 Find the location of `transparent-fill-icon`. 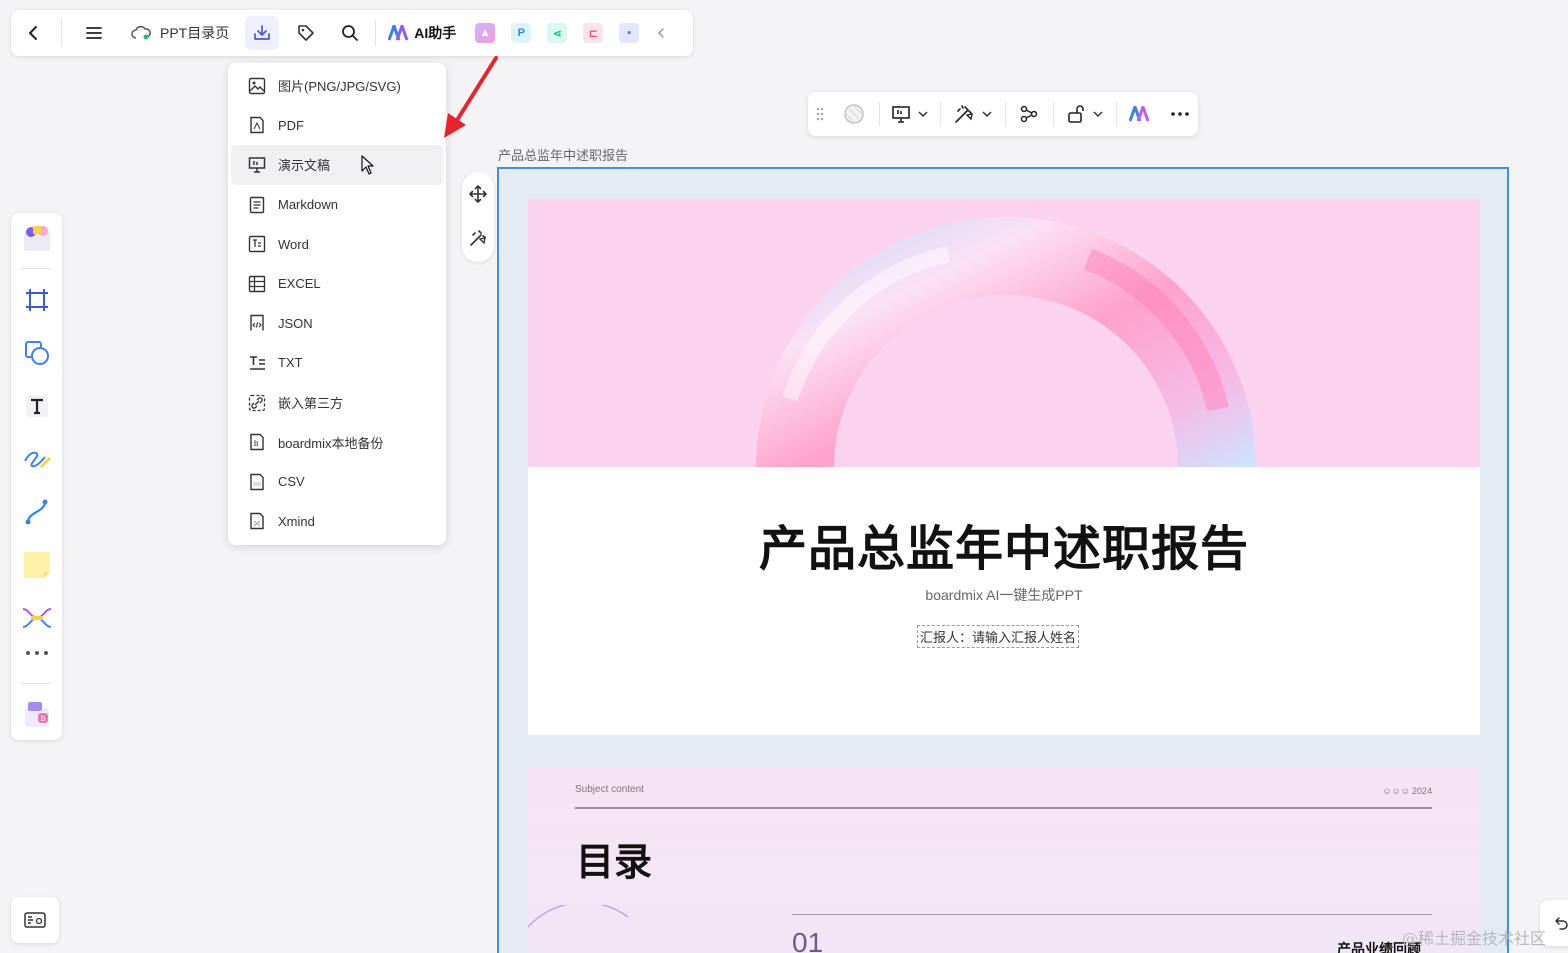

transparent-fill-icon is located at coordinates (853, 114).